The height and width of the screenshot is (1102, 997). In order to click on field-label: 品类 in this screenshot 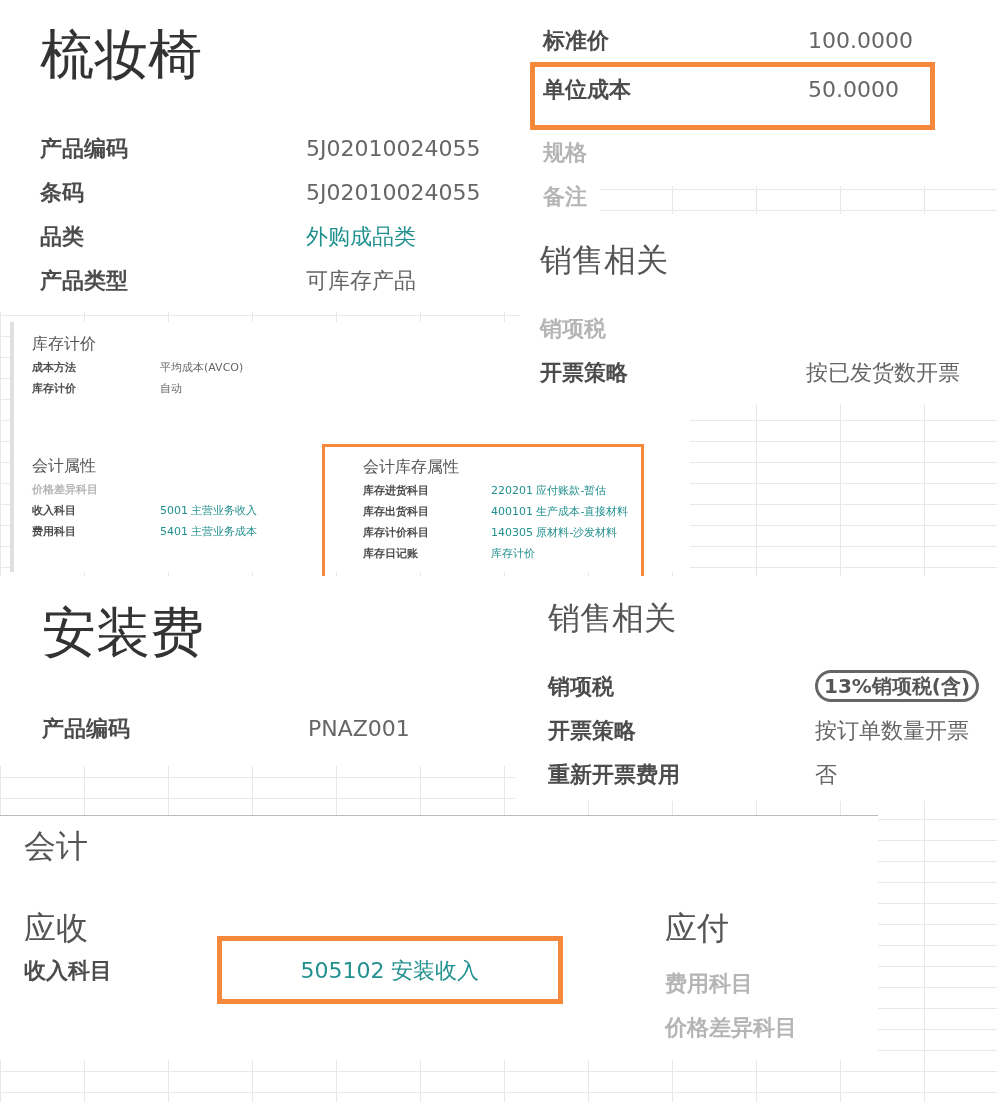, I will do `click(62, 236)`.